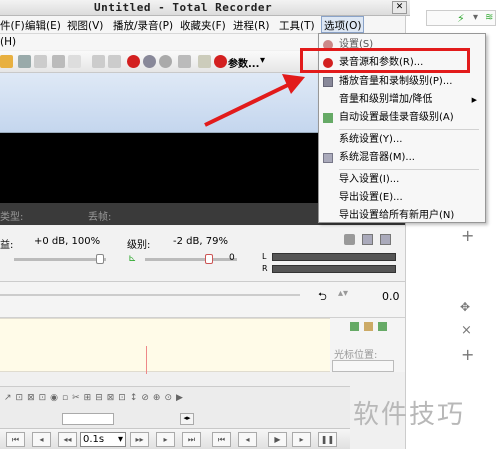 The height and width of the screenshot is (449, 500). What do you see at coordinates (409, 415) in the screenshot?
I see `watermark: 软件技巧` at bounding box center [409, 415].